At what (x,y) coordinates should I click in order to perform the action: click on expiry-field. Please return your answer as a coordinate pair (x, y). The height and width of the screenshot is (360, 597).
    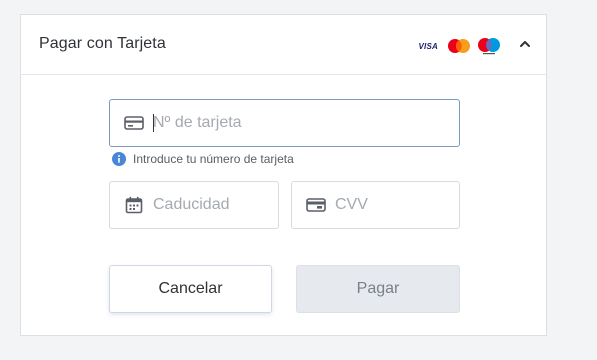
    Looking at the image, I should click on (194, 205).